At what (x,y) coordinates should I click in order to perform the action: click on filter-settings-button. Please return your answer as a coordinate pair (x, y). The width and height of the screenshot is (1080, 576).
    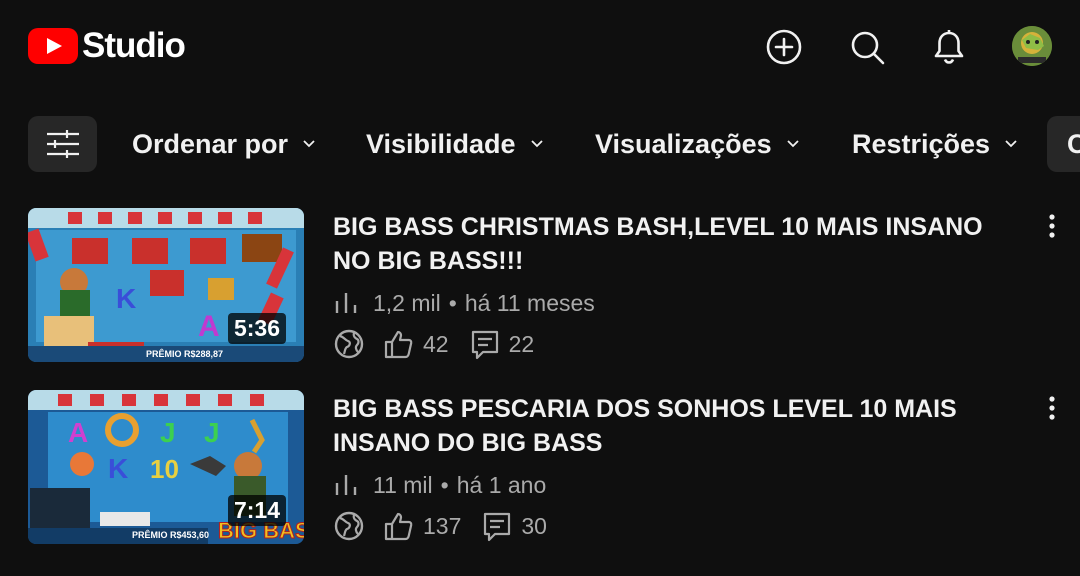
    Looking at the image, I should click on (62, 144).